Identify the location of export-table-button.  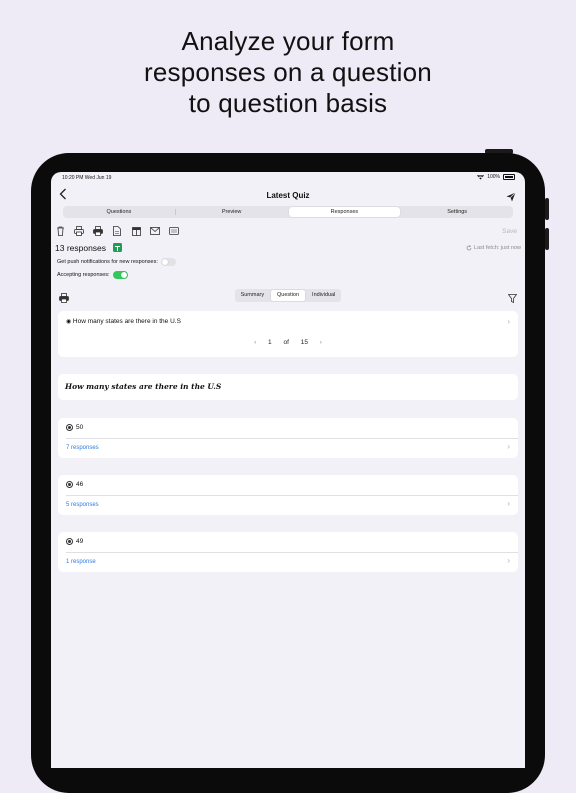
(136, 231).